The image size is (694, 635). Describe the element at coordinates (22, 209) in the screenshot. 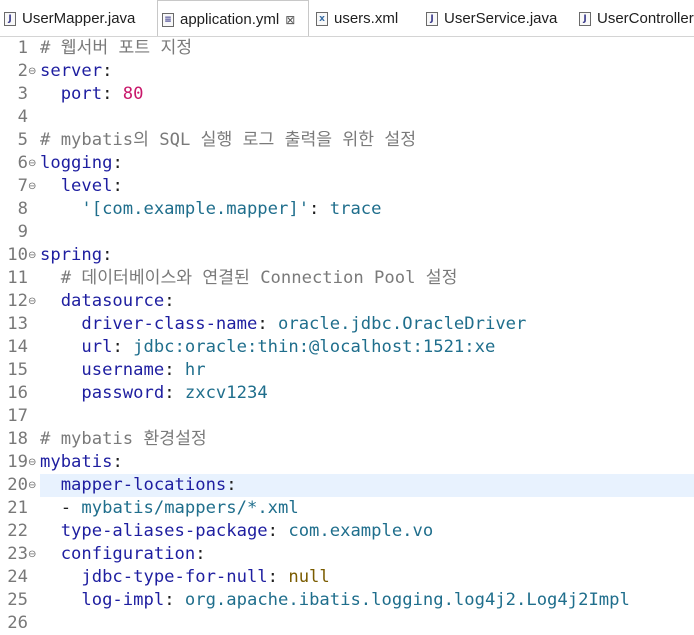

I see `line-number: 8` at that location.